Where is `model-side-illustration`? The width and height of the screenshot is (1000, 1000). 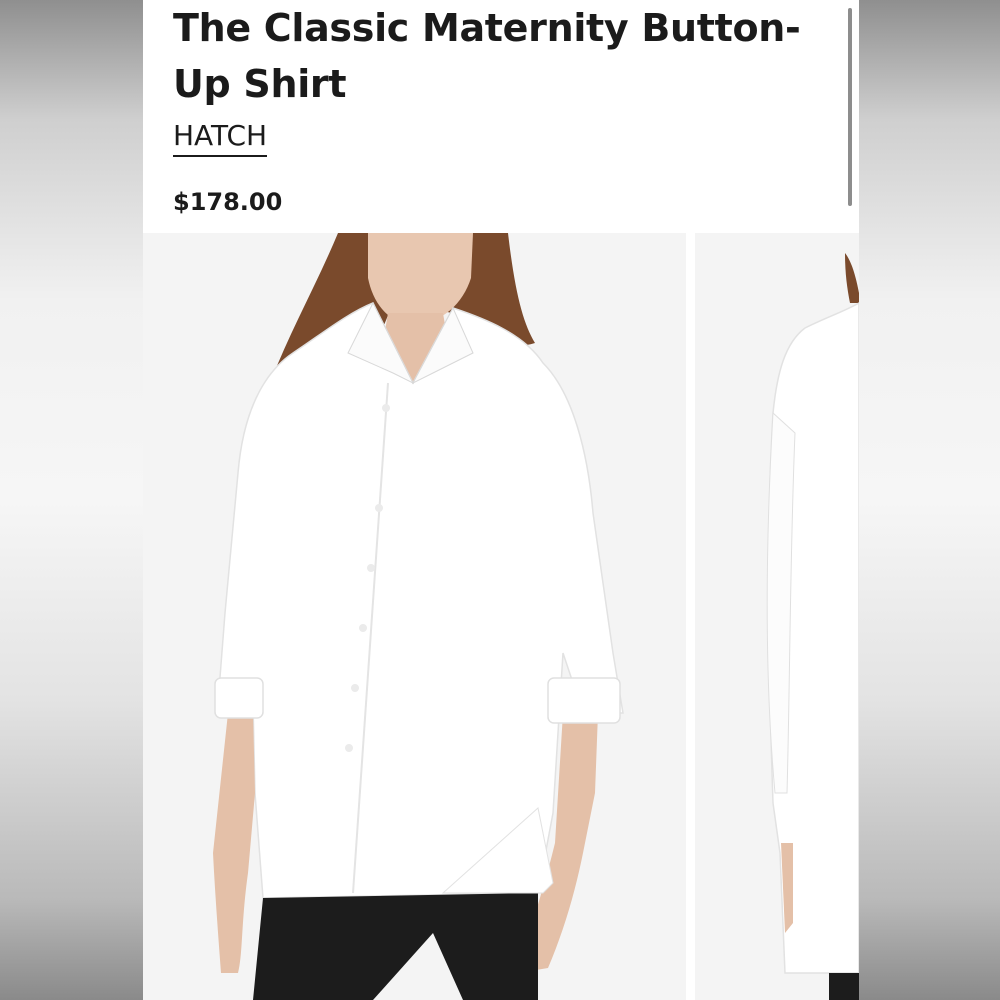
model-side-illustration is located at coordinates (777, 616).